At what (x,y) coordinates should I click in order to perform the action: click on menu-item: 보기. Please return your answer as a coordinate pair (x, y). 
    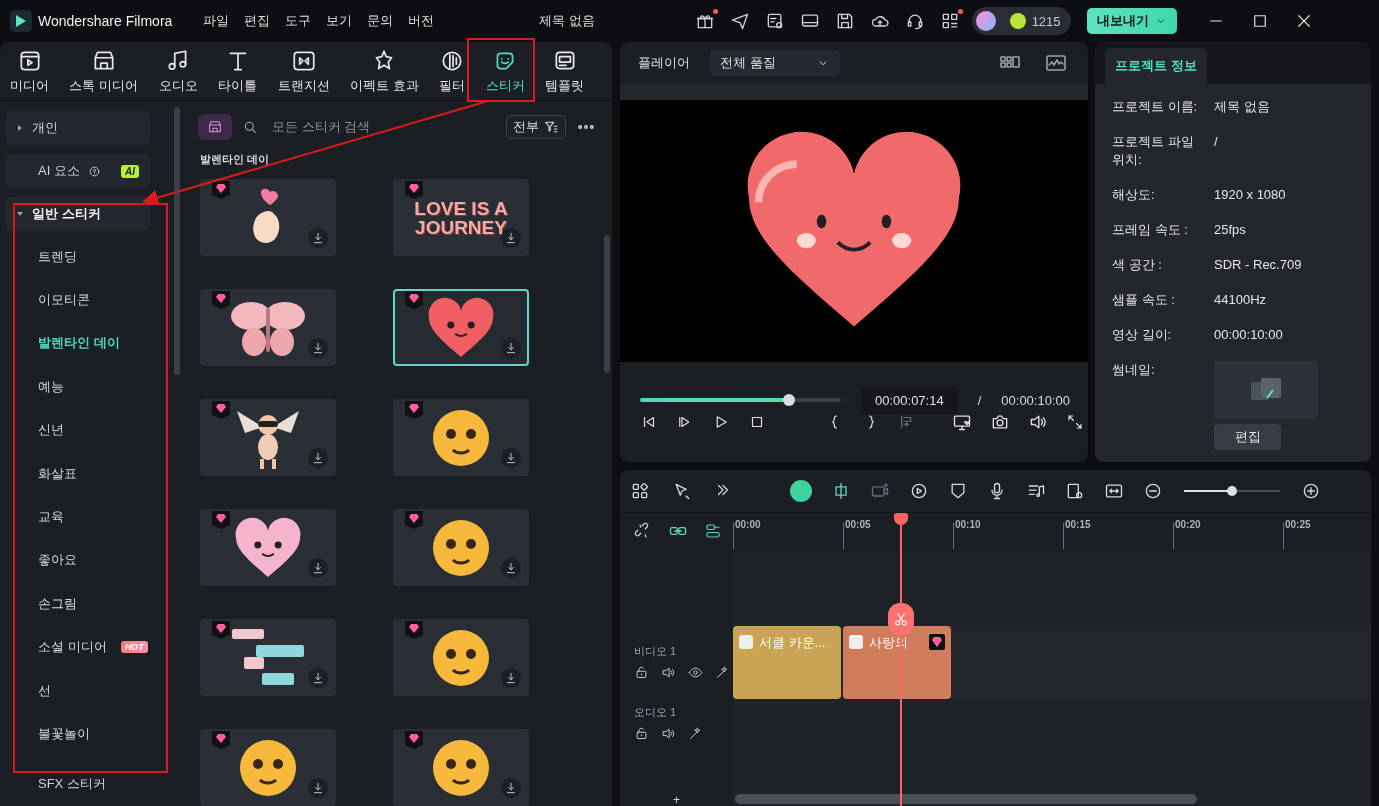
    Looking at the image, I should click on (339, 21).